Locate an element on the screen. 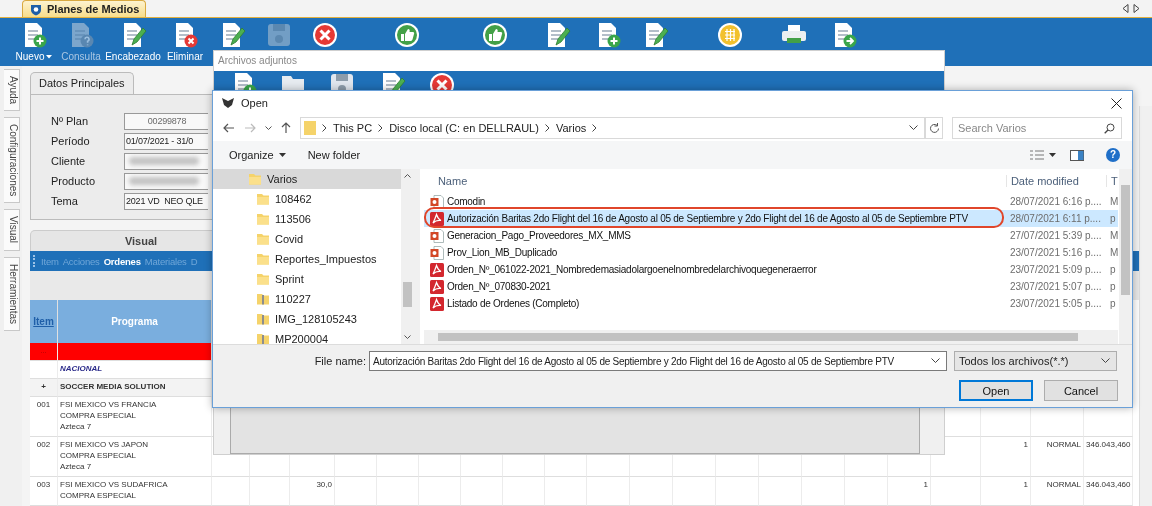  folder-tree-item: 113506 is located at coordinates (307, 219).